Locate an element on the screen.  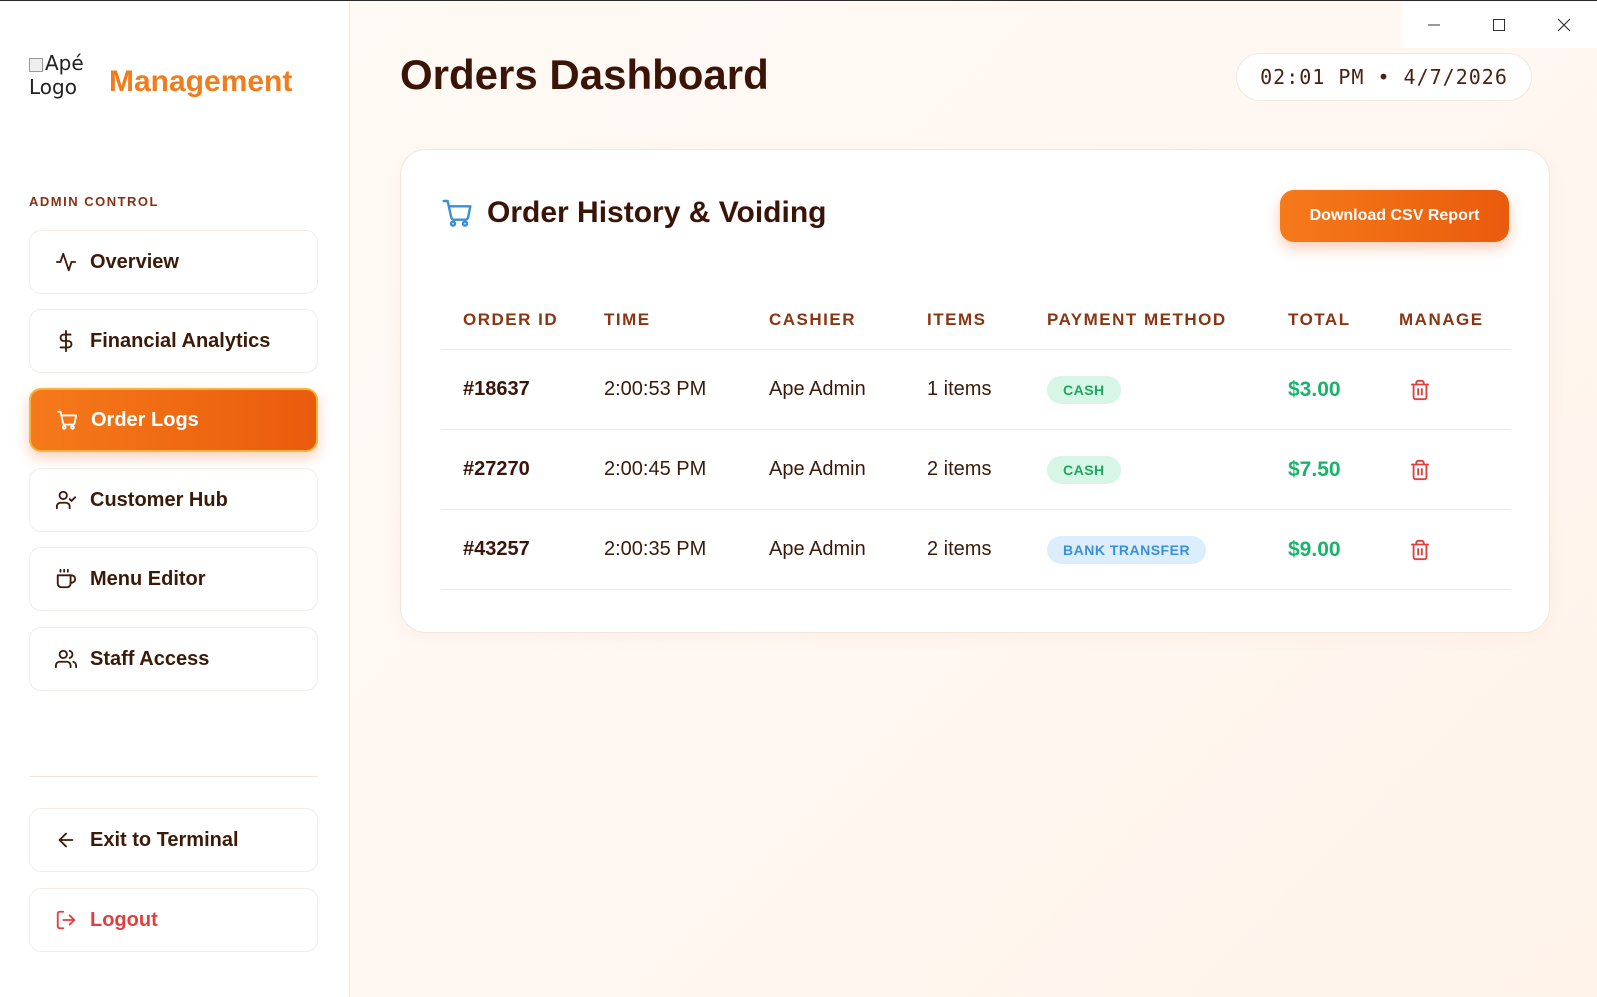
sidebar-item-menu-editor: Menu Editor is located at coordinates (173, 579).